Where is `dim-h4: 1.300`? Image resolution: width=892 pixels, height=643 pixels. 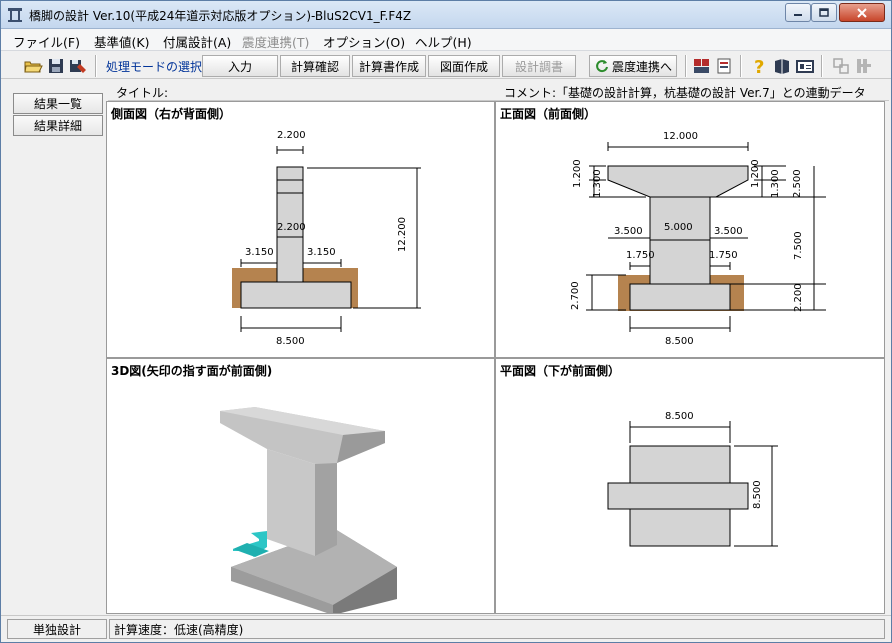 dim-h4: 1.300 is located at coordinates (775, 183).